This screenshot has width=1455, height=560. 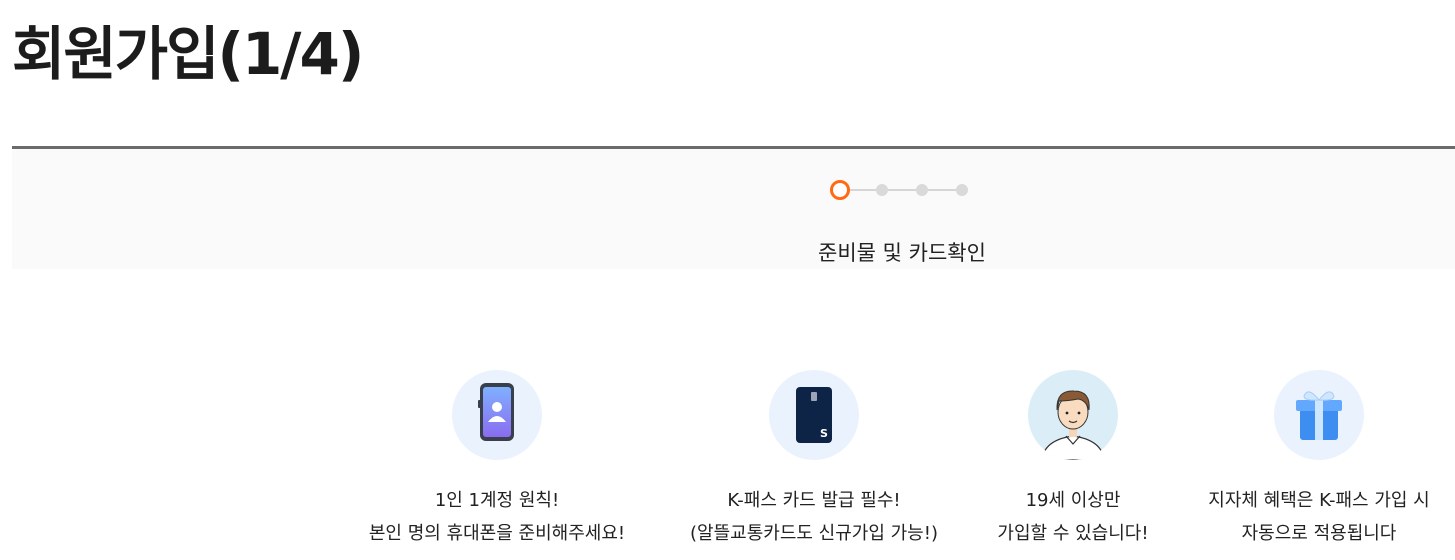 What do you see at coordinates (1319, 533) in the screenshot?
I see `info-item-gift-line2: 자동으로 적용됩니다` at bounding box center [1319, 533].